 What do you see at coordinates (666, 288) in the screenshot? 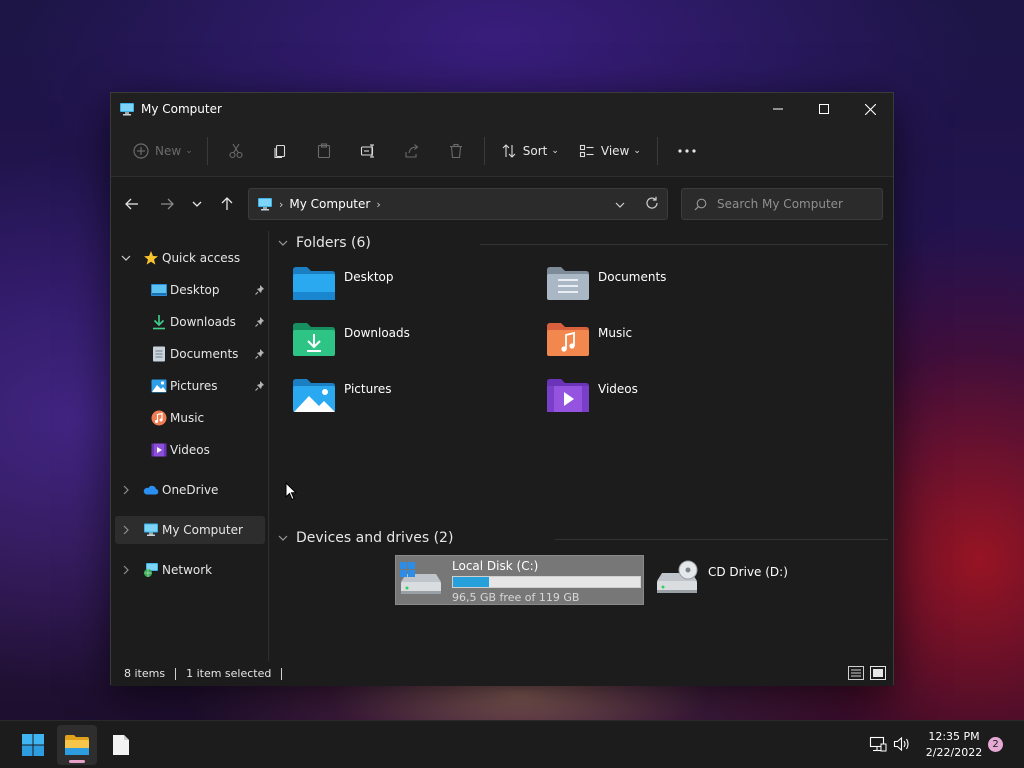
I see `folder-tile-documents: Documents` at bounding box center [666, 288].